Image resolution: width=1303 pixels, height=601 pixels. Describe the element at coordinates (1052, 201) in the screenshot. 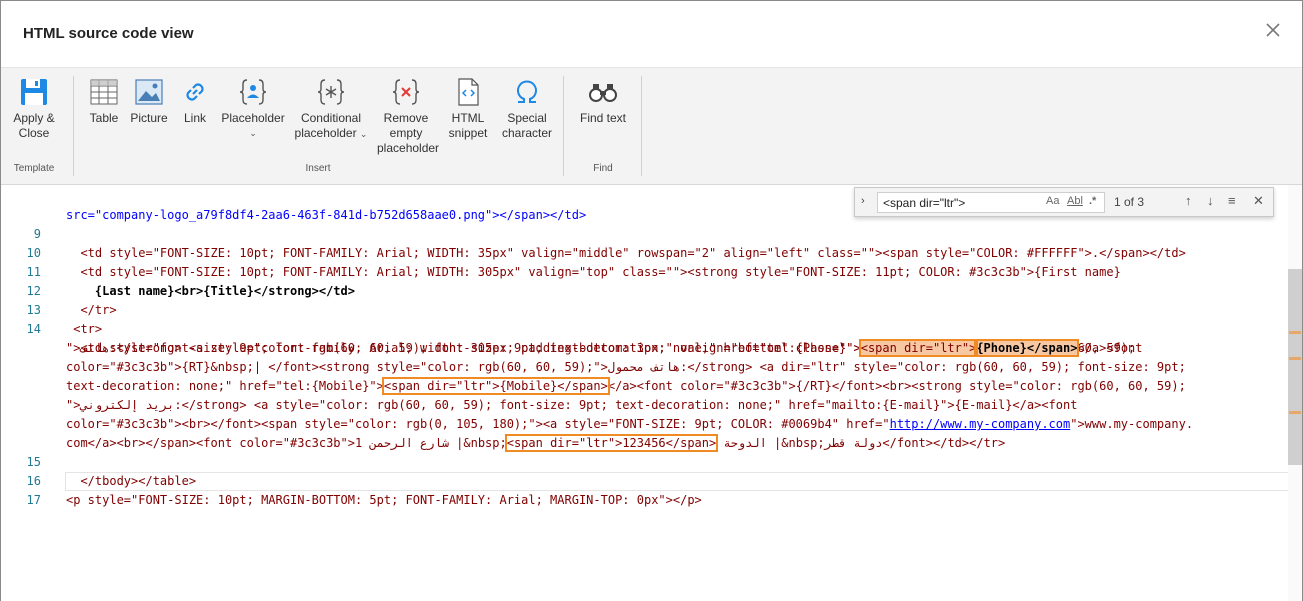

I see `match-case-toggle: Aa` at that location.